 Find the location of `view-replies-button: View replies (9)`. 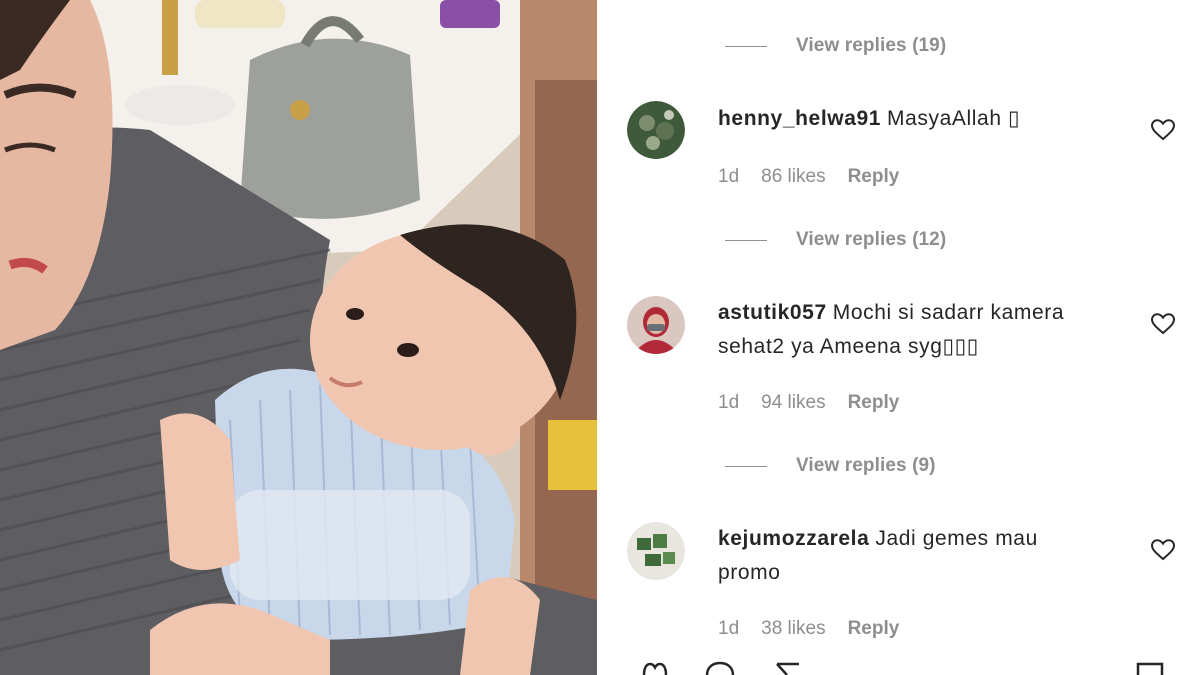

view-replies-button: View replies (9) is located at coordinates (866, 466).